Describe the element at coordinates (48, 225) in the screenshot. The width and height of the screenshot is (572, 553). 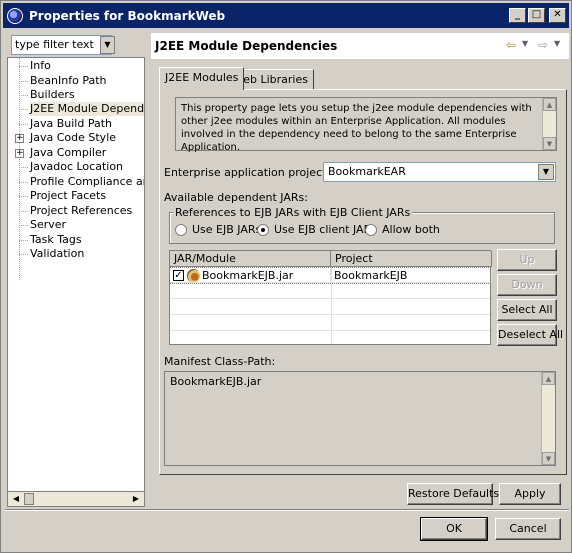
I see `tree-item-server: Server` at that location.